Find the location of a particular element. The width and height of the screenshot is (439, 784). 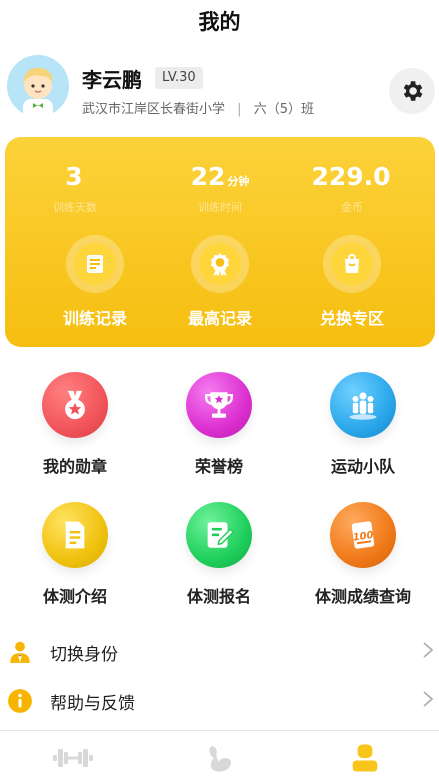

stat-coins: 229.0 金币 is located at coordinates (352, 188).